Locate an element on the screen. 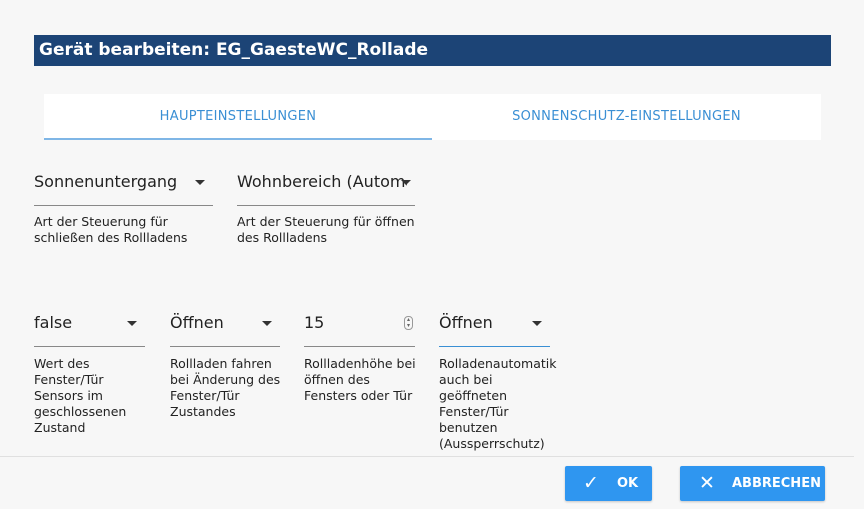 The image size is (864, 509). close-control-value: Sonnenuntergang is located at coordinates (106, 181).